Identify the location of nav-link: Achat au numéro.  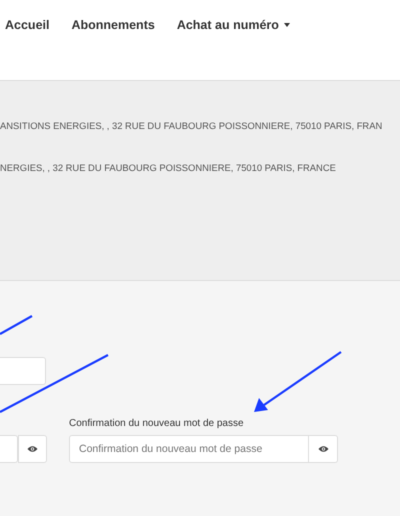
(233, 25).